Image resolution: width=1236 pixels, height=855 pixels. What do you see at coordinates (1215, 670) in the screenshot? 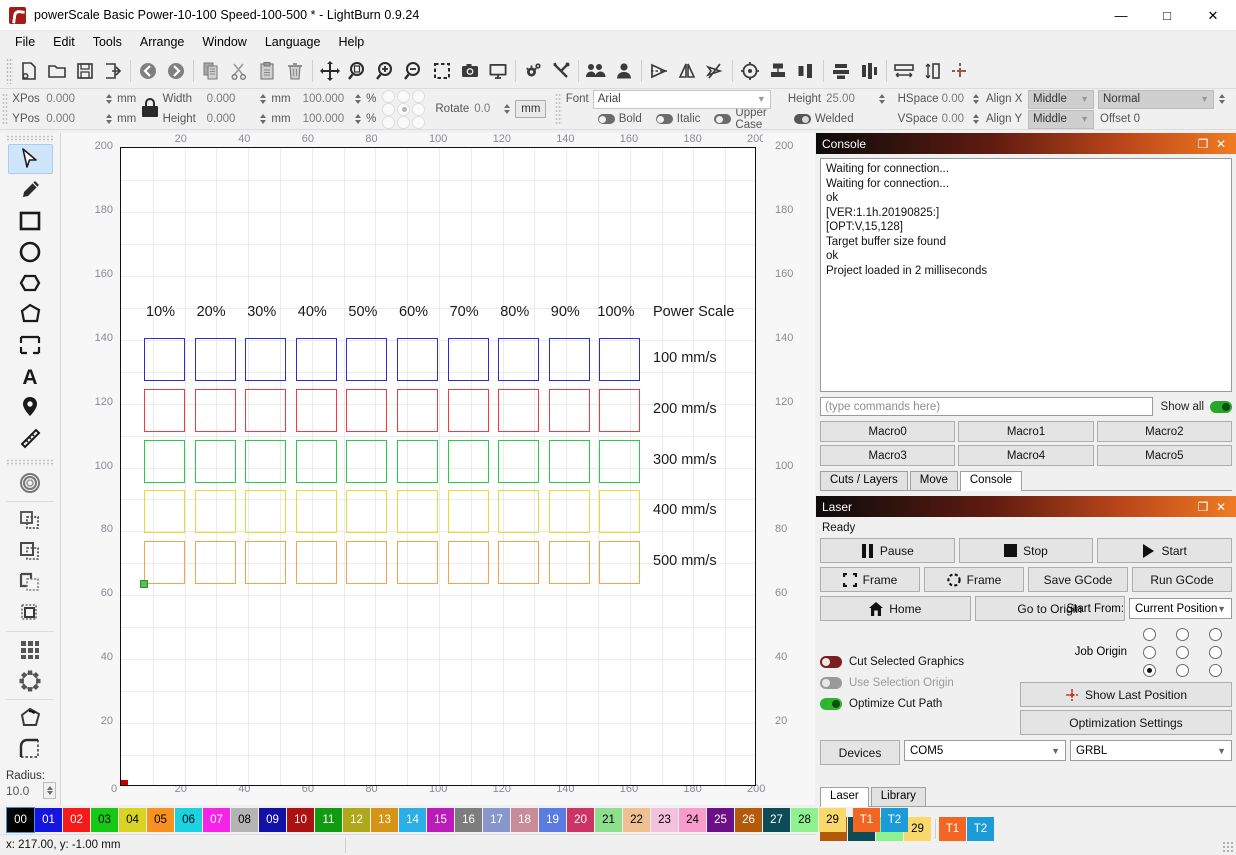
I see `job-origin-br` at bounding box center [1215, 670].